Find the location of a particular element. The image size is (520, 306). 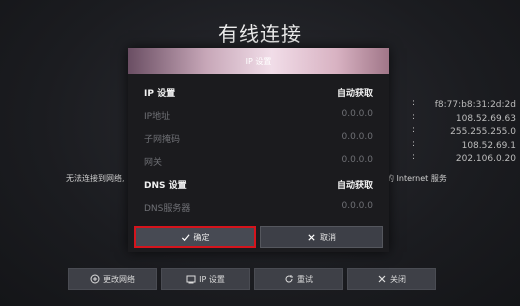

mac-address-row: : f8:77:b8:31:2d:2d is located at coordinates (464, 104).